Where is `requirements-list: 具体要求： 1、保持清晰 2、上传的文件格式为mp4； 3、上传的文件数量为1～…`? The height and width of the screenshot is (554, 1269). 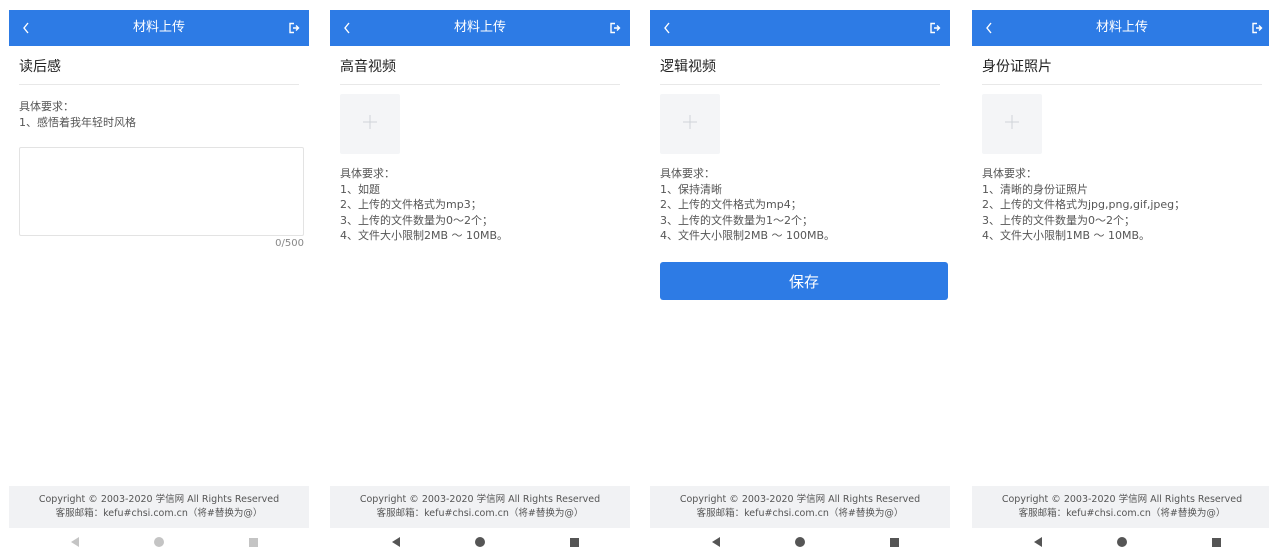 requirements-list: 具体要求： 1、保持清晰 2、上传的文件格式为mp4； 3、上传的文件数量为1～… is located at coordinates (747, 205).